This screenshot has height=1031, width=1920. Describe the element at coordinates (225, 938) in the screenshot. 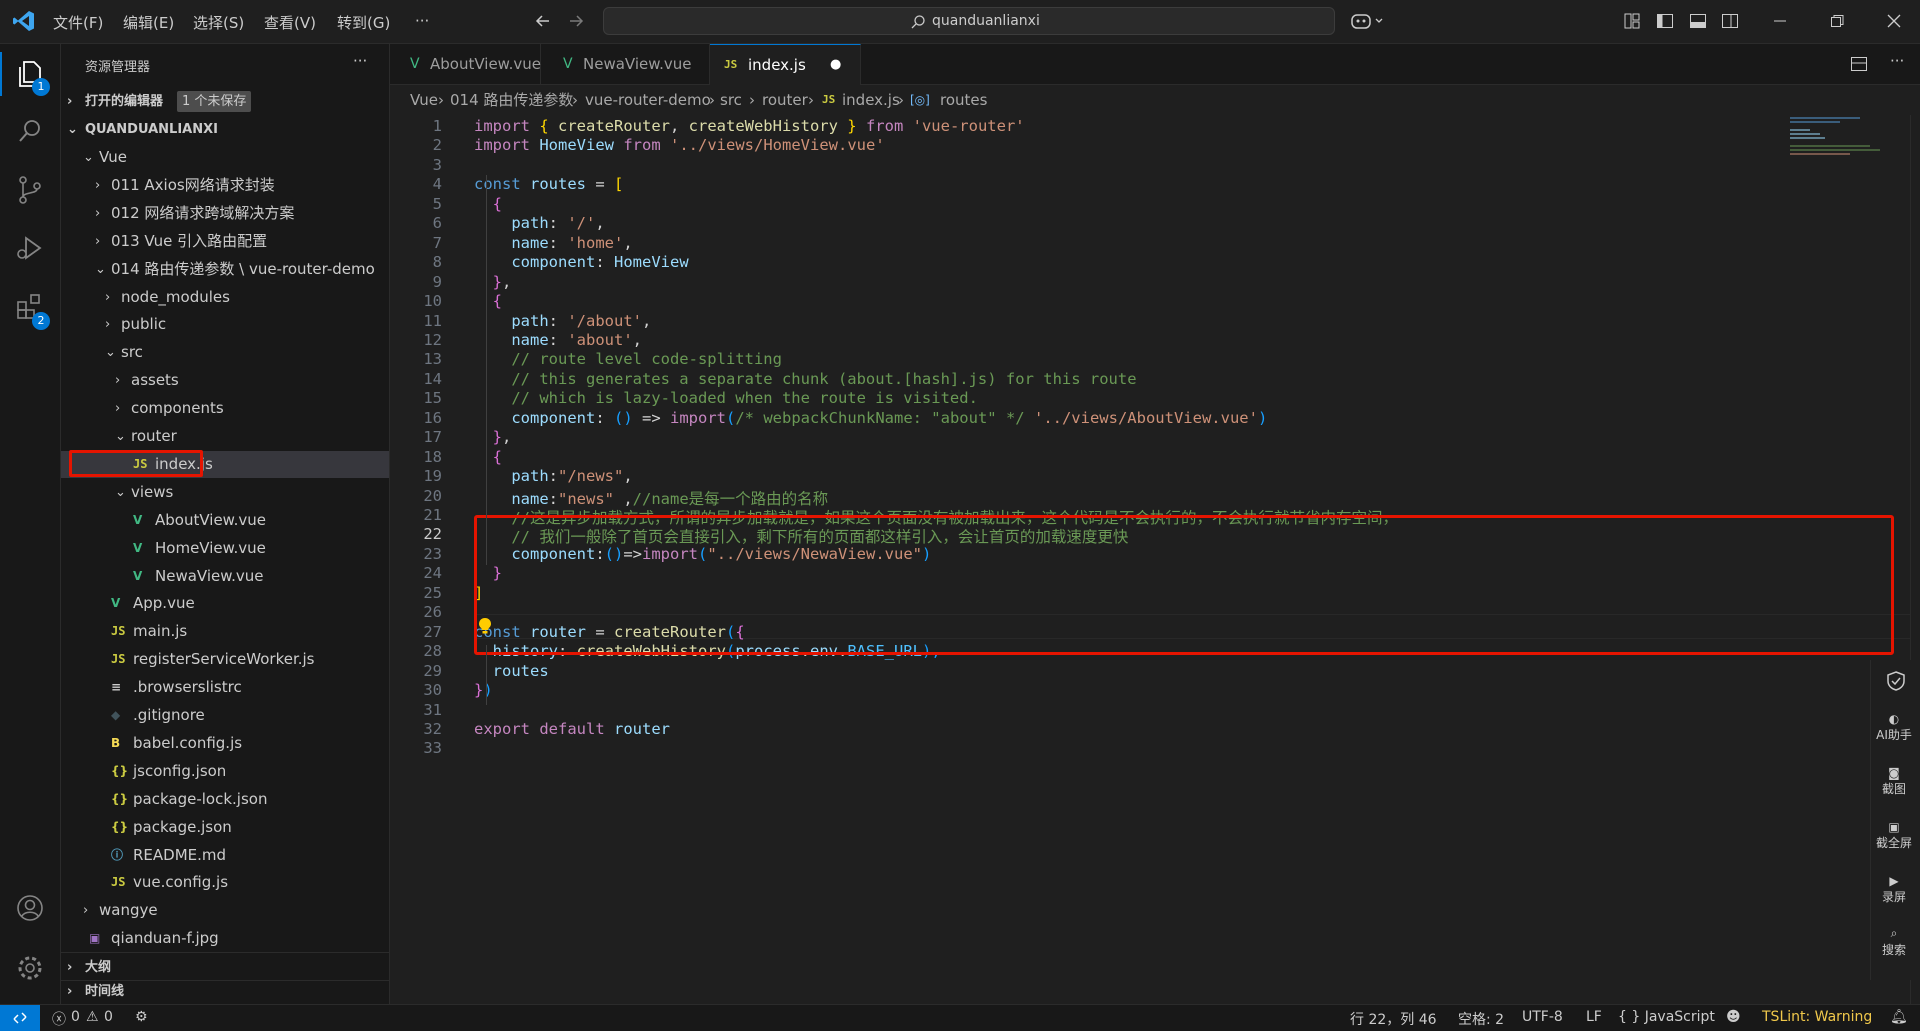

I see `tree-item: ▣ qianduan-f.jpg` at that location.